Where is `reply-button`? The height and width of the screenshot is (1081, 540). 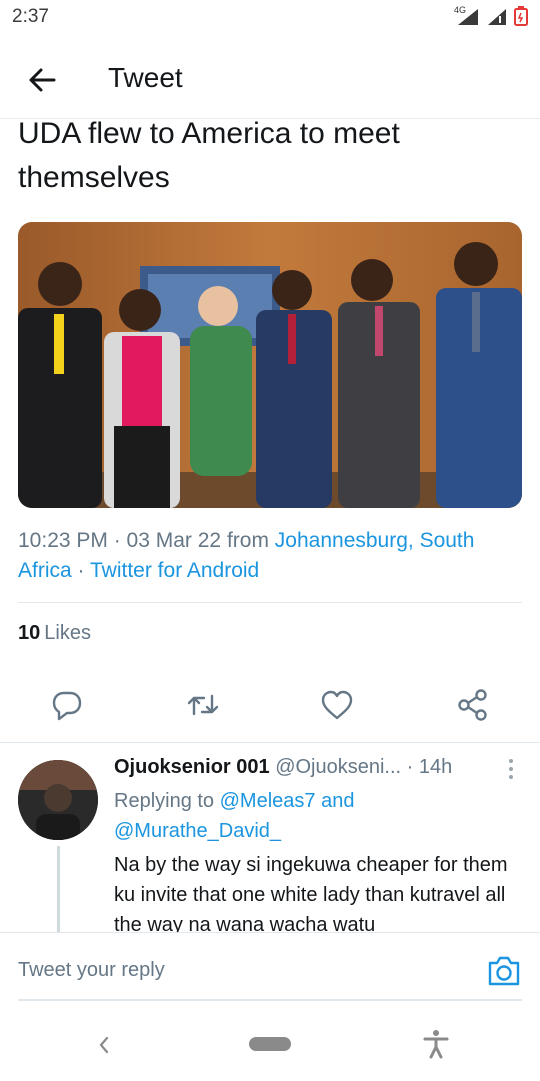 reply-button is located at coordinates (67, 705).